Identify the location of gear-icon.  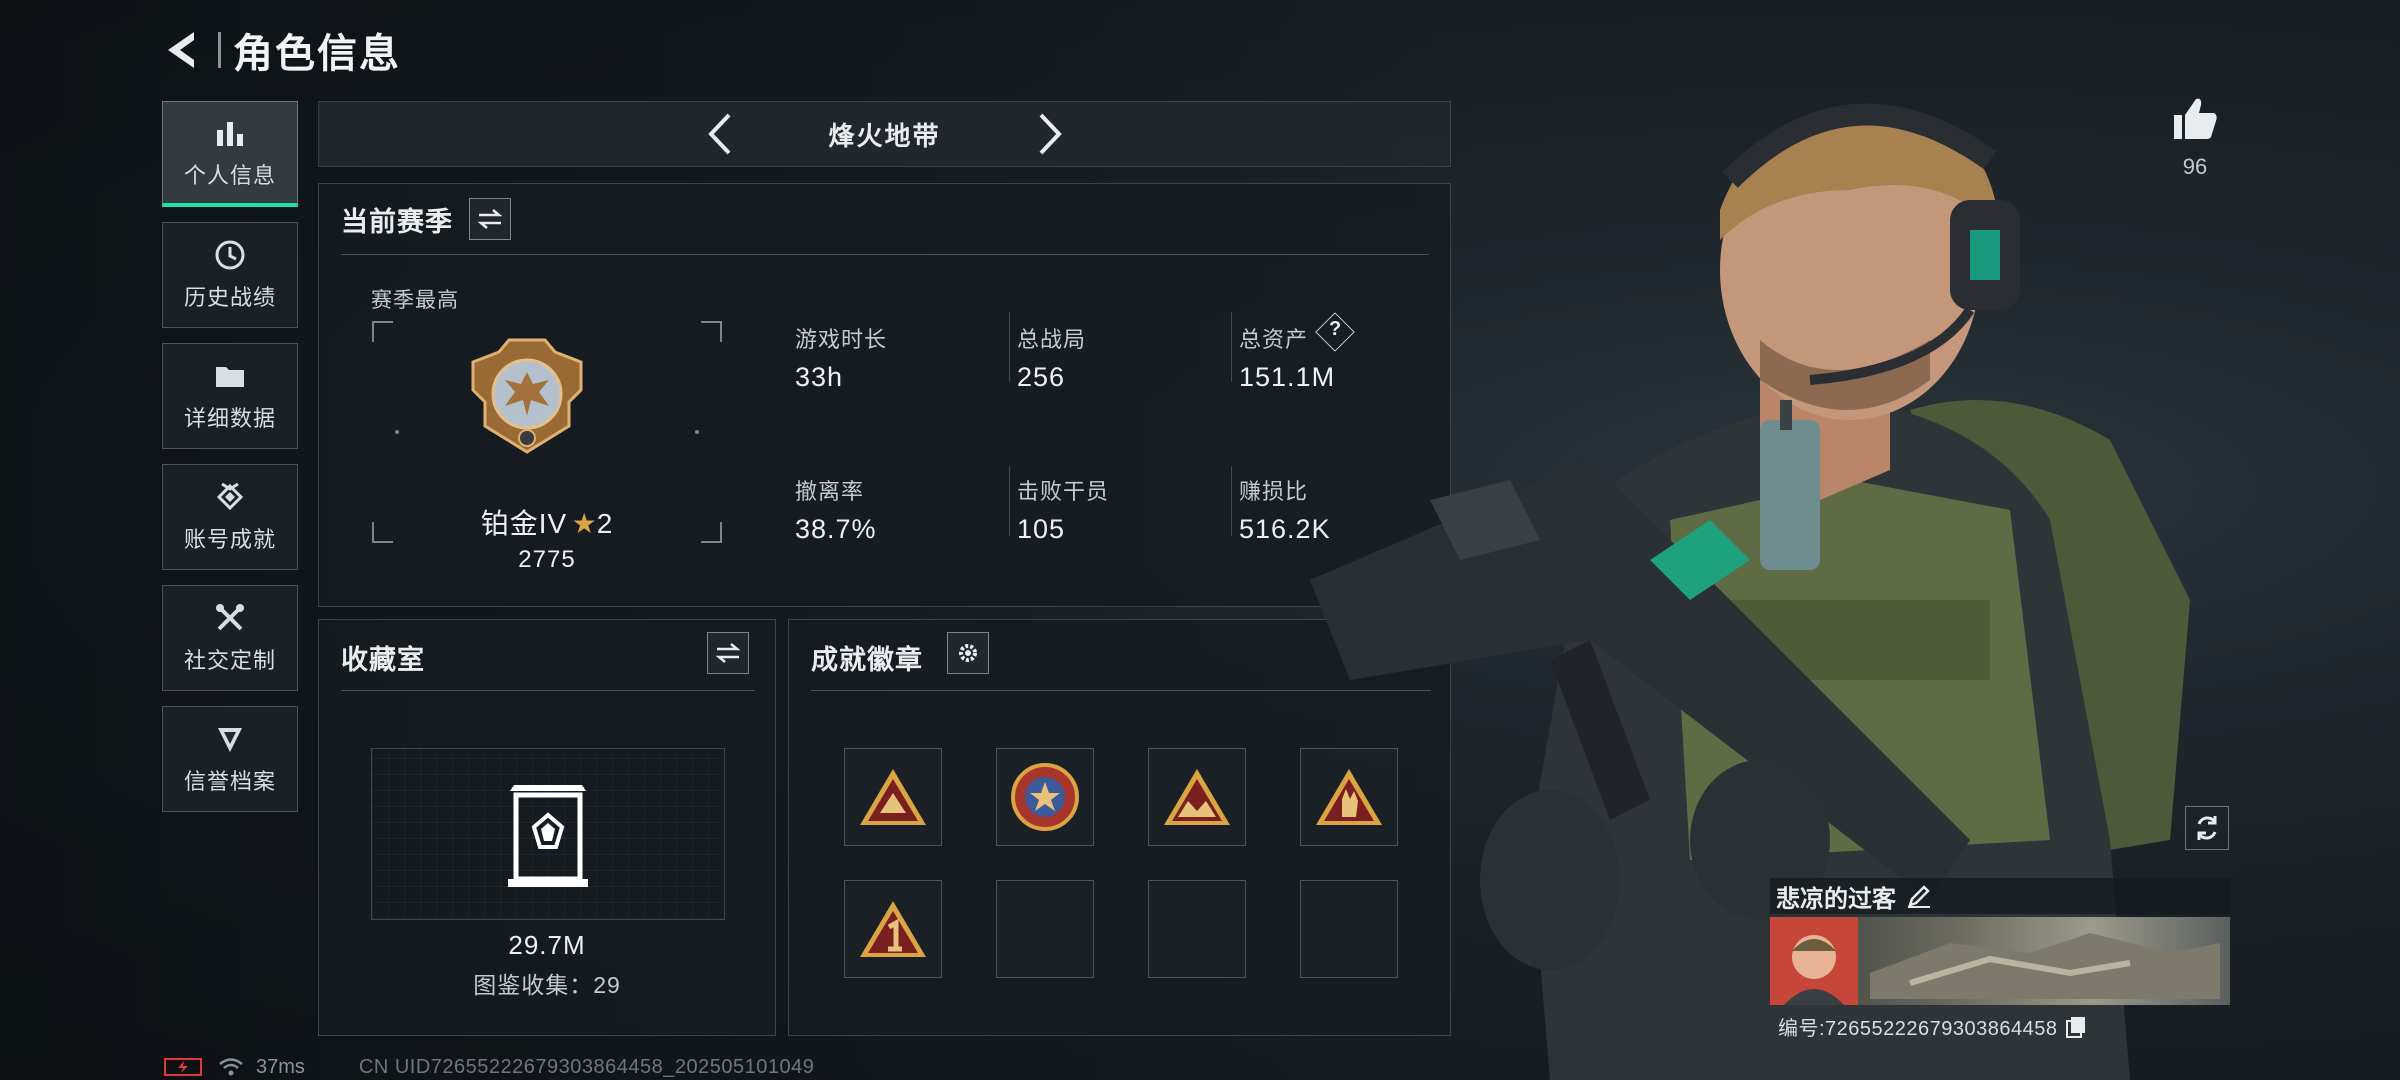
(968, 653).